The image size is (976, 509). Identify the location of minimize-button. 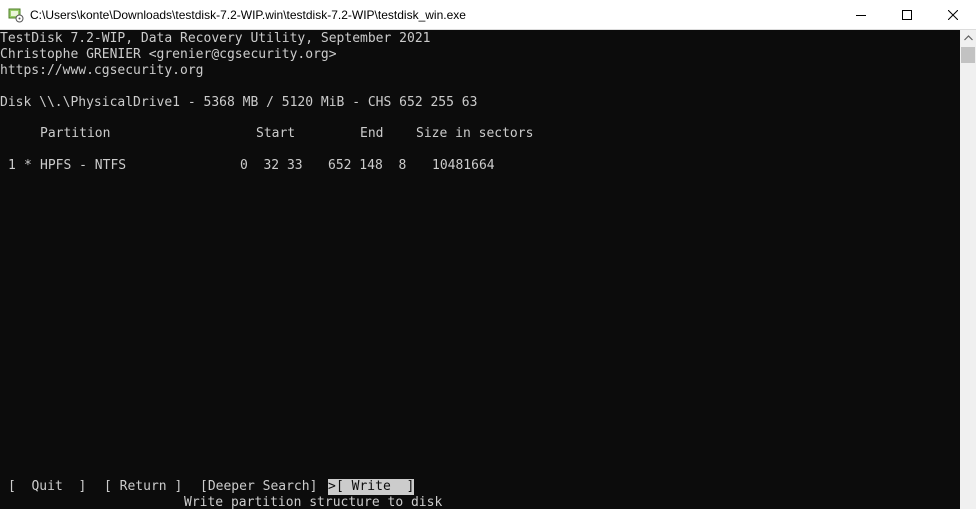
(861, 14).